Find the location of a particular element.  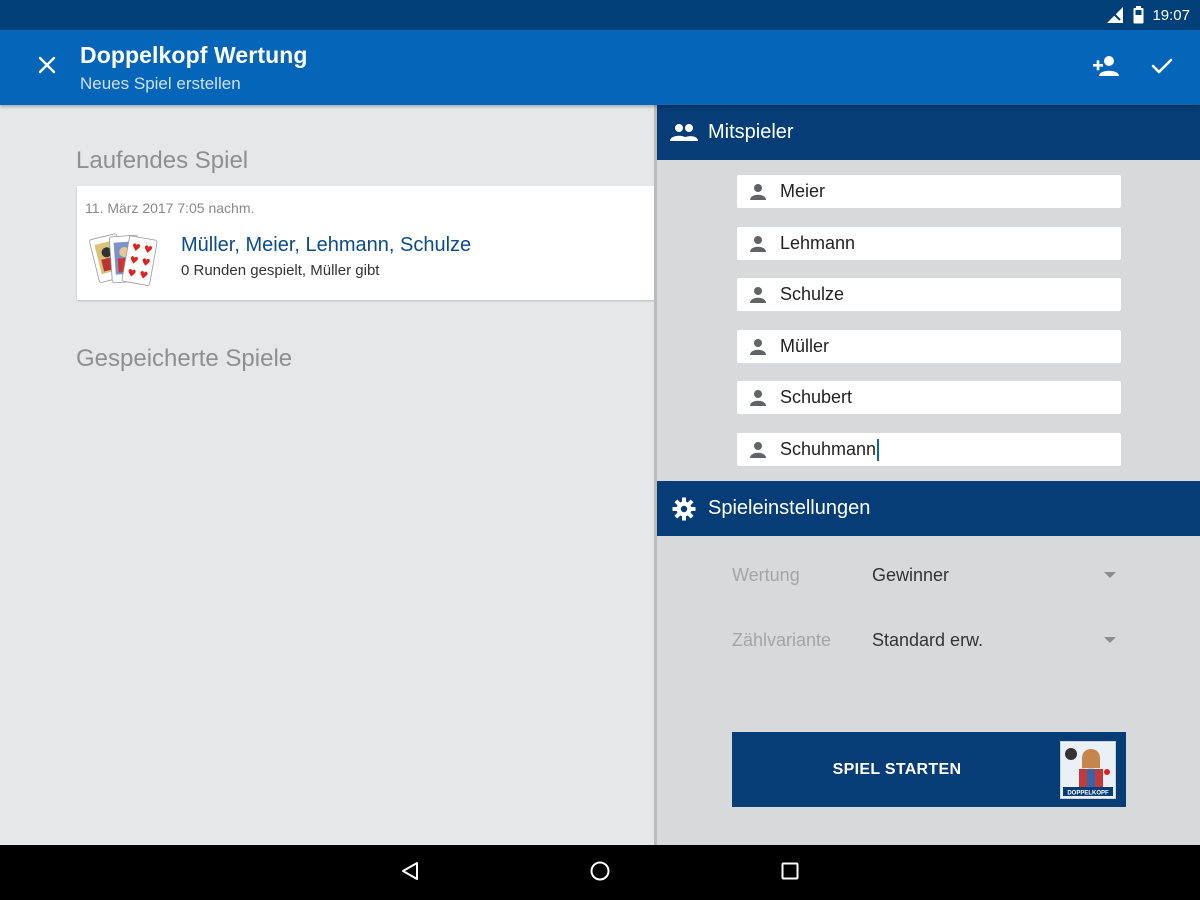

setting-row-scoring: Wertung Gewinner is located at coordinates (927, 575).